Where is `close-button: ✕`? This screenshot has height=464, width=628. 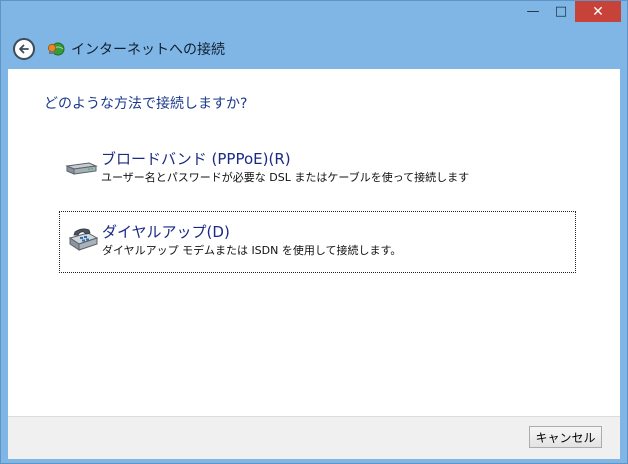
close-button: ✕ is located at coordinates (598, 11).